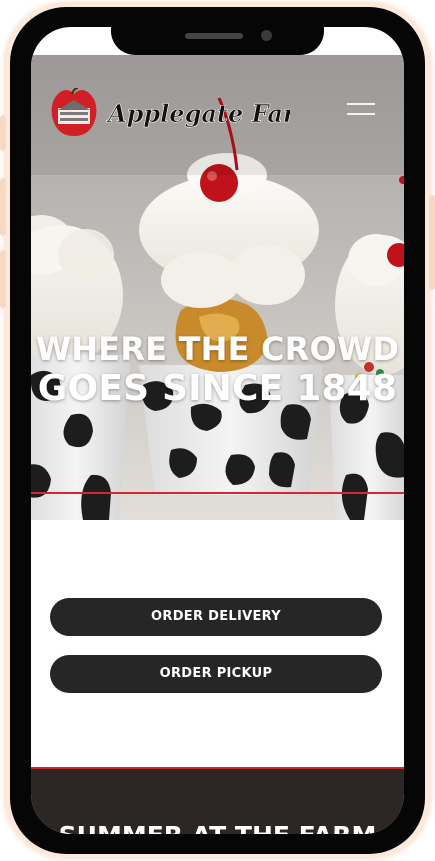 The width and height of the screenshot is (435, 861). Describe the element at coordinates (3, 279) in the screenshot. I see `volume-down-button` at that location.